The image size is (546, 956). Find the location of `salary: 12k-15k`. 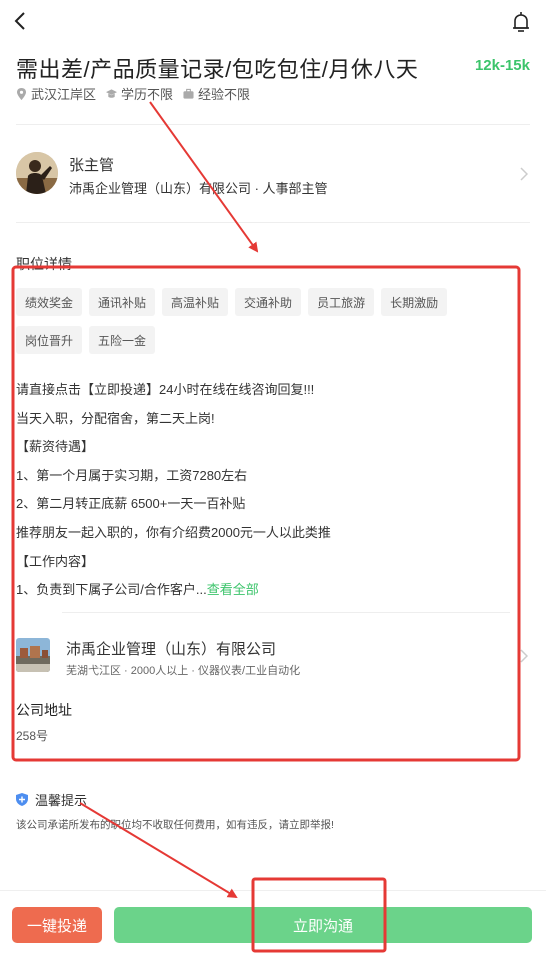

salary: 12k-15k is located at coordinates (502, 65).